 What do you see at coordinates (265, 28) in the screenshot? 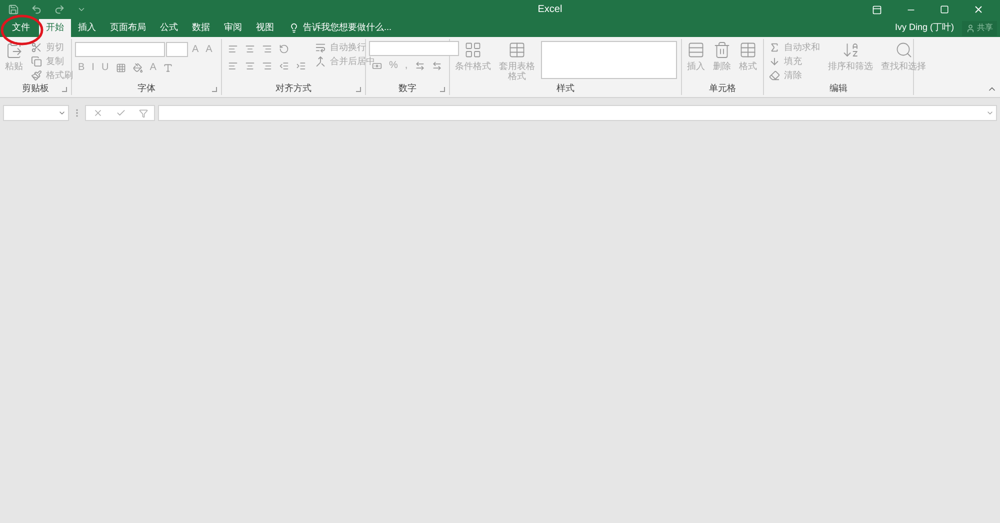
I see `ribbon-tab: 视图` at bounding box center [265, 28].